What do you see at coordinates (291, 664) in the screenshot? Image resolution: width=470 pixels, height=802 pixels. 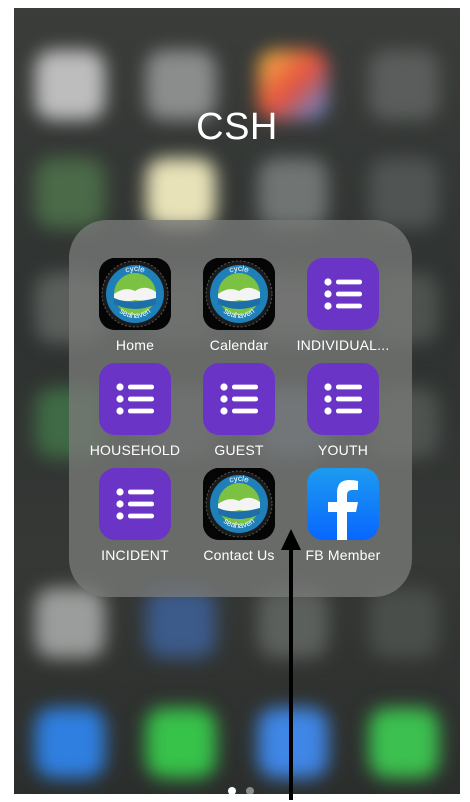 I see `annotation-arrow` at bounding box center [291, 664].